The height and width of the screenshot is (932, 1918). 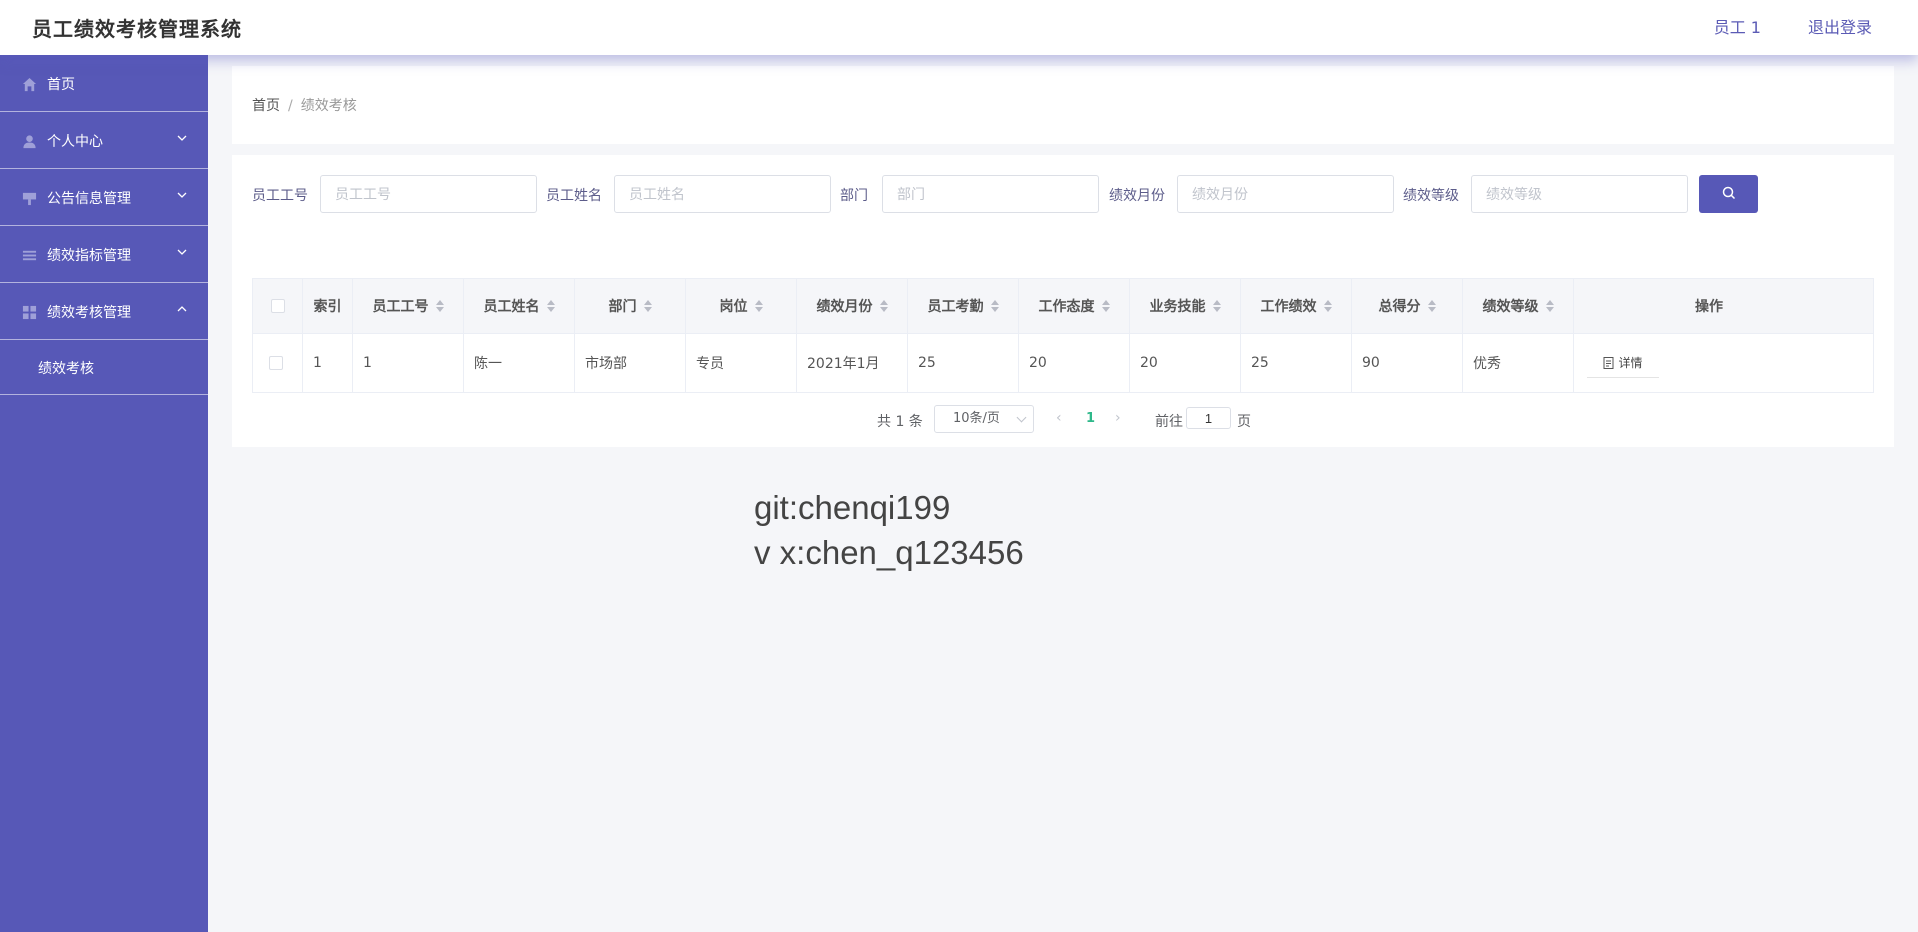 I want to click on current-user-label: 员工 1, so click(x=1737, y=26).